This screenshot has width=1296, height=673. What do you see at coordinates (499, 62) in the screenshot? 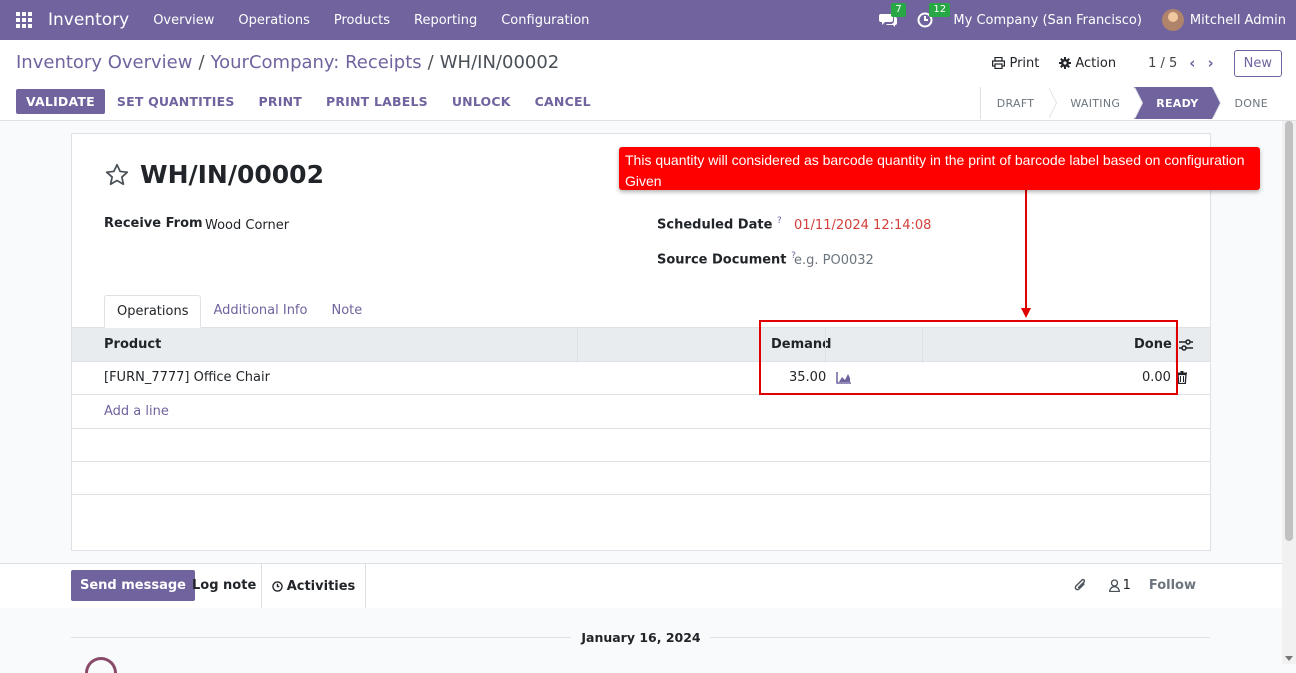
I see `breadcrumb-current: WH/IN/00002` at bounding box center [499, 62].